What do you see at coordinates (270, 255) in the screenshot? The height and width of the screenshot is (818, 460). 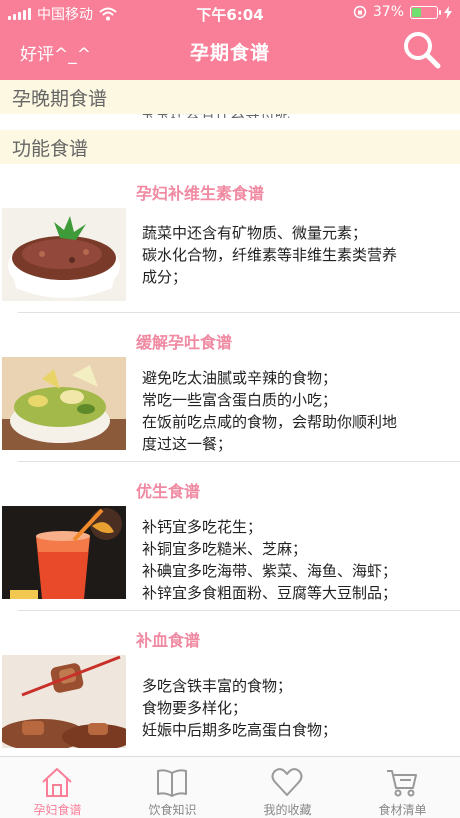 I see `item-desc-line: 碳水化合物，纤维素等非维生素类营养` at bounding box center [270, 255].